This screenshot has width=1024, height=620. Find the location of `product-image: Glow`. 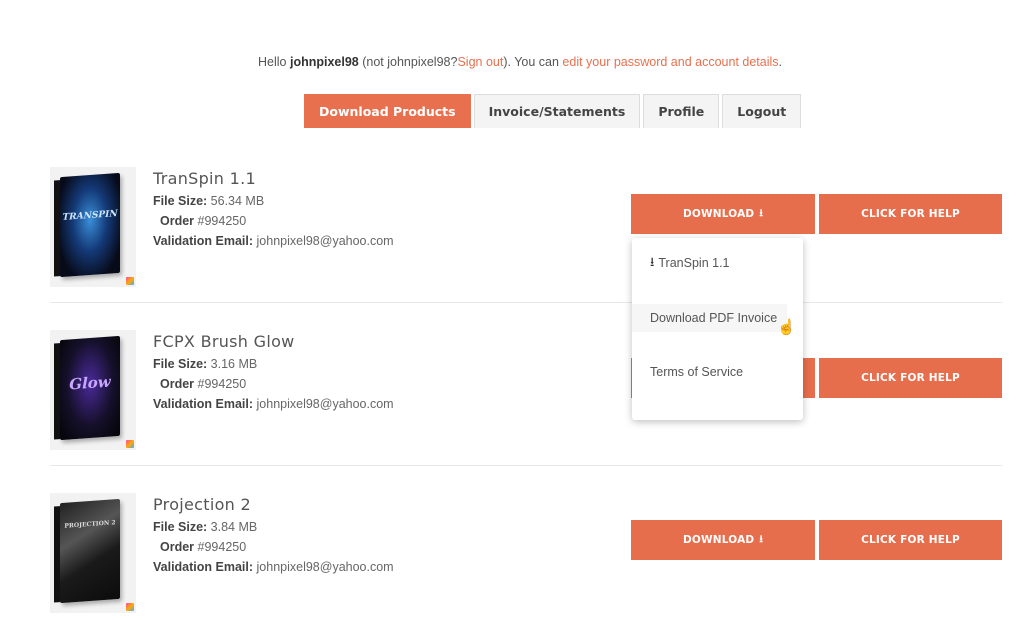

product-image: Glow is located at coordinates (93, 390).